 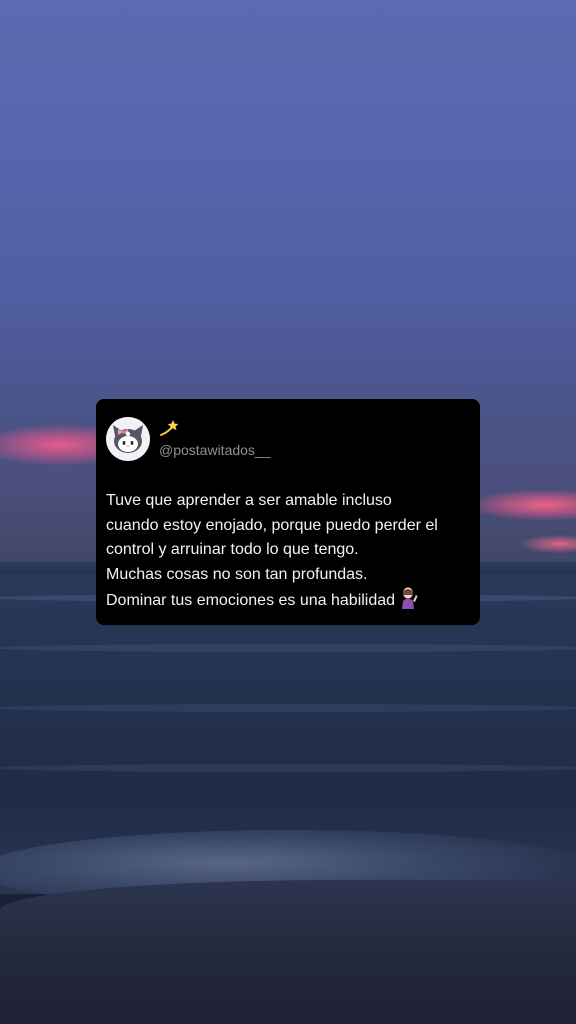 I want to click on post-text-line: Muchas cosas no son tan profundas., so click(x=237, y=574).